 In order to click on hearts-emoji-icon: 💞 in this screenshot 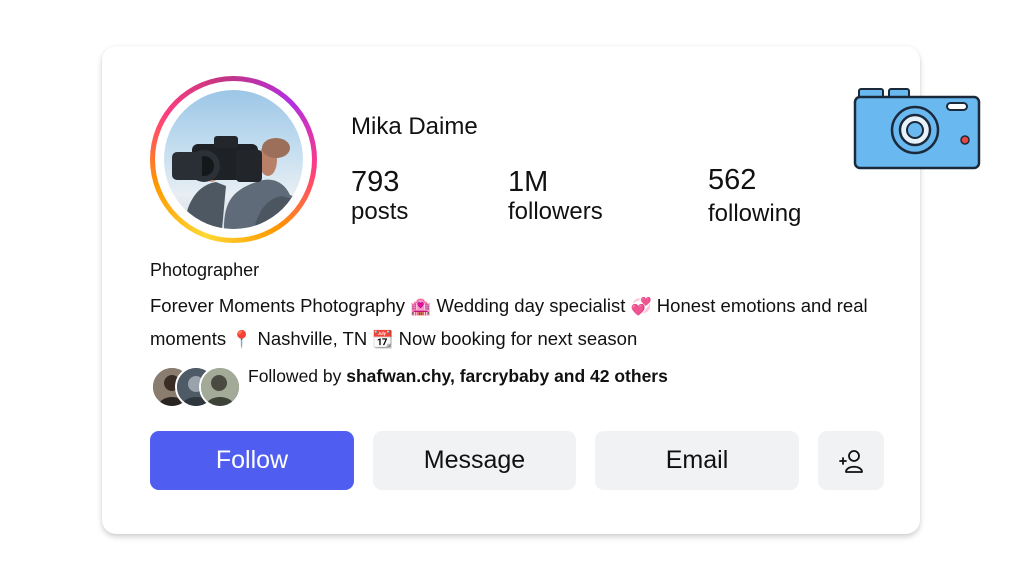, I will do `click(641, 307)`.